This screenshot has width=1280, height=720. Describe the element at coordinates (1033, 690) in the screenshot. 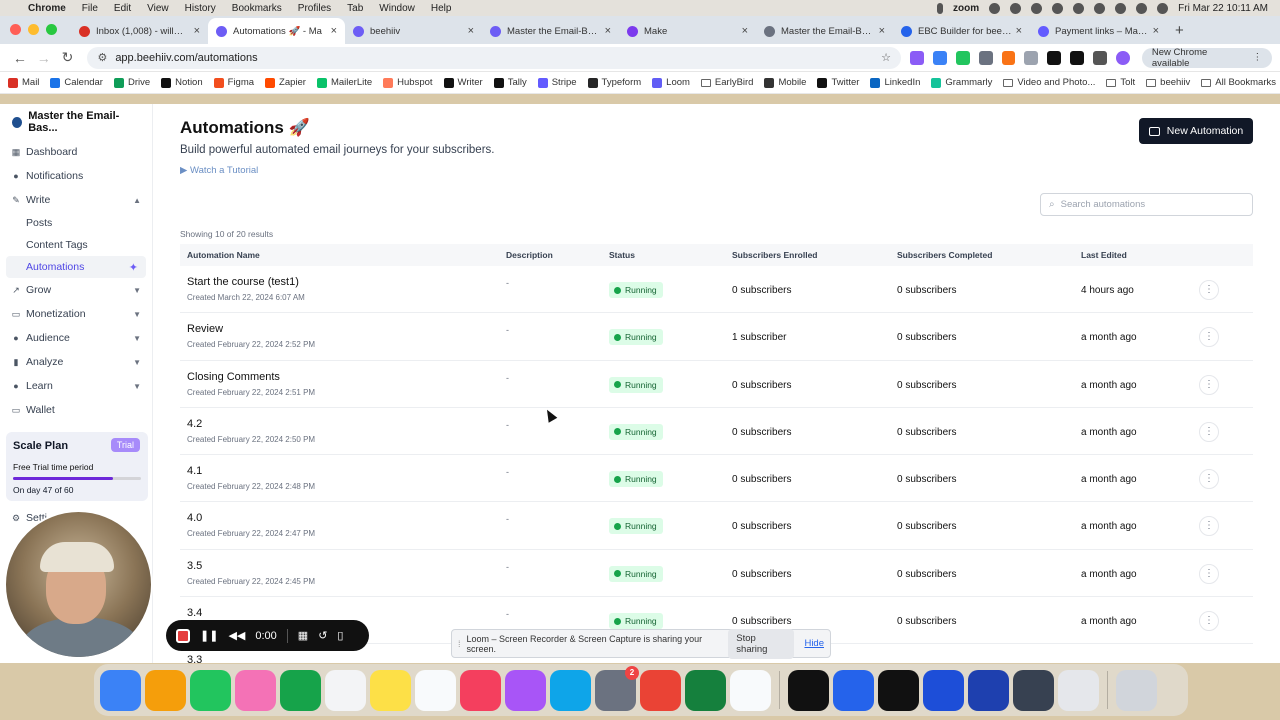

I see `printer-icon` at that location.